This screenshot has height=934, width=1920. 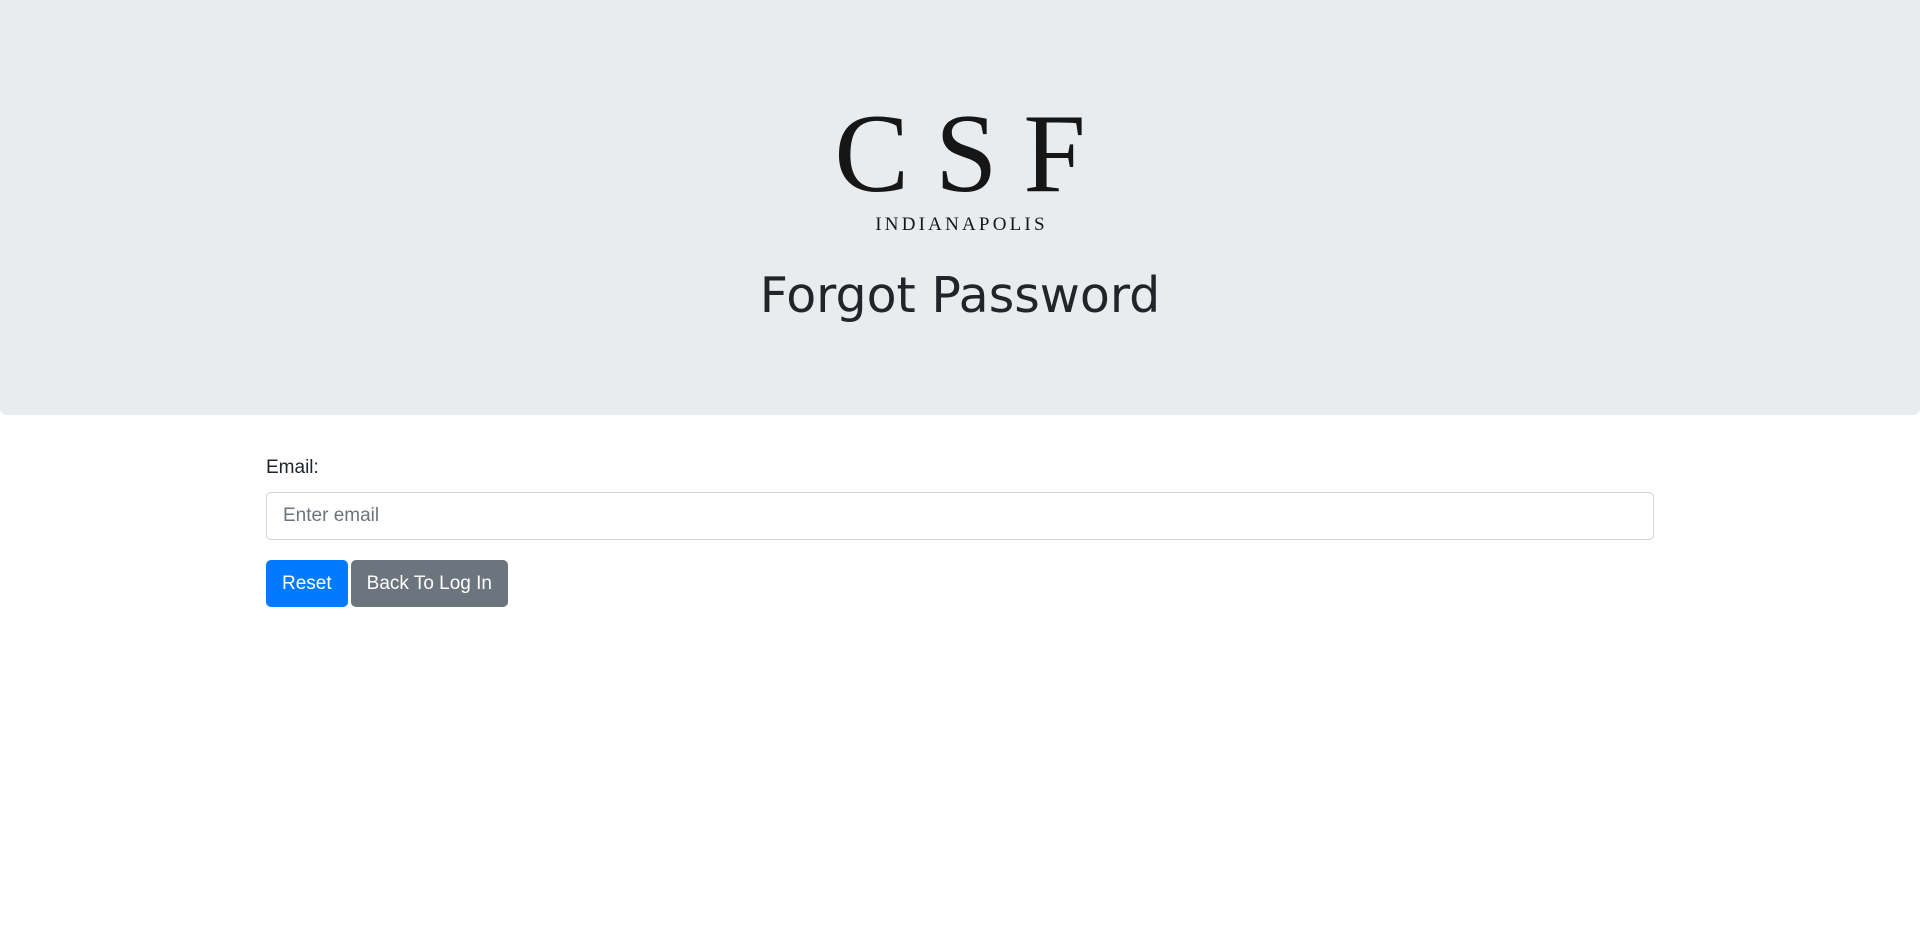 What do you see at coordinates (292, 467) in the screenshot?
I see `email-label: Email:` at bounding box center [292, 467].